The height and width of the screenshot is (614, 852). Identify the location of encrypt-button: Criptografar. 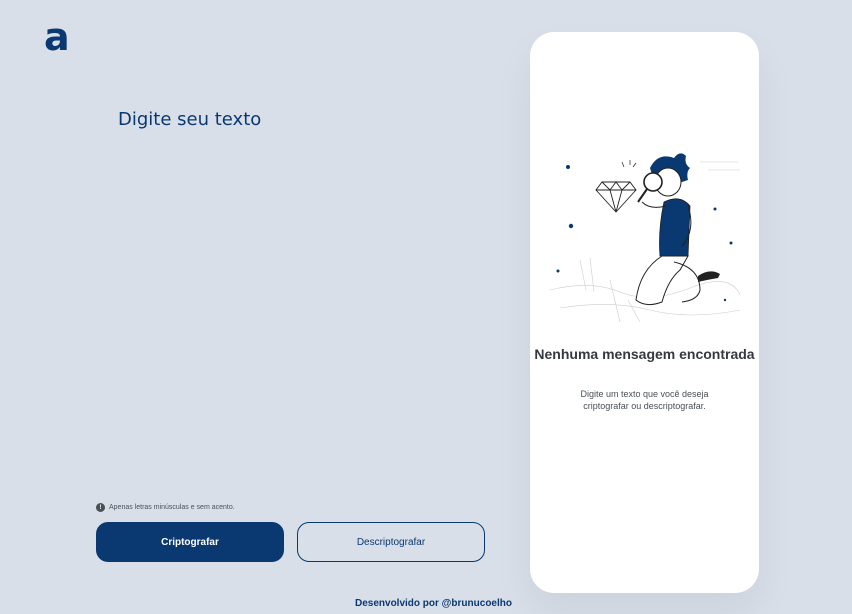
(190, 542).